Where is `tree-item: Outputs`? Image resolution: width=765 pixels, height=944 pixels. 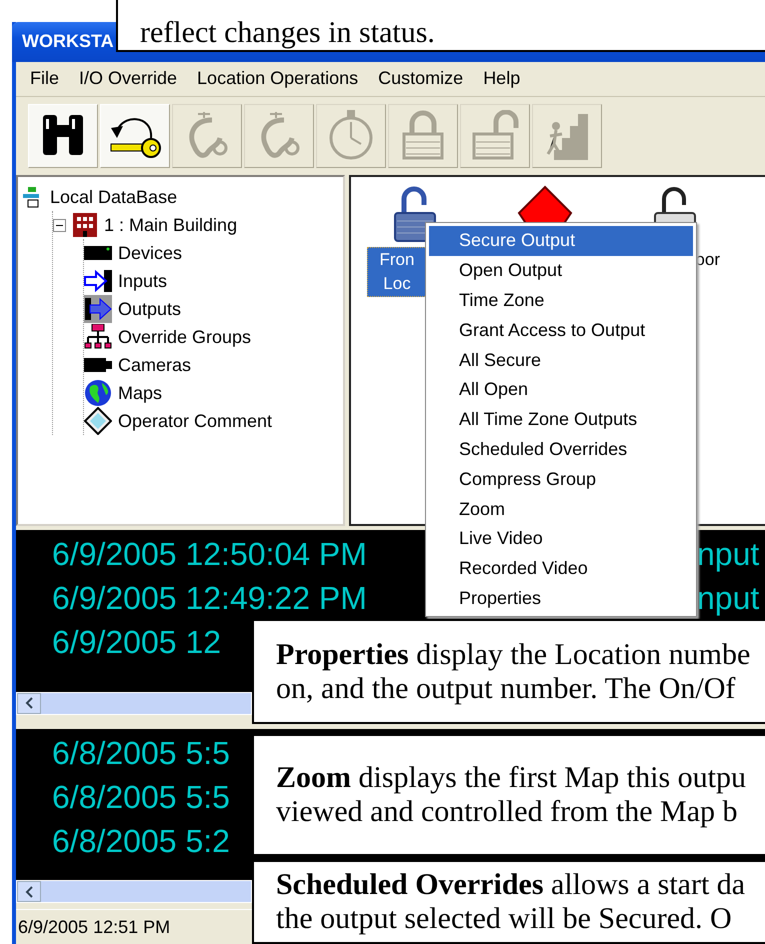
tree-item: Outputs is located at coordinates (150, 309).